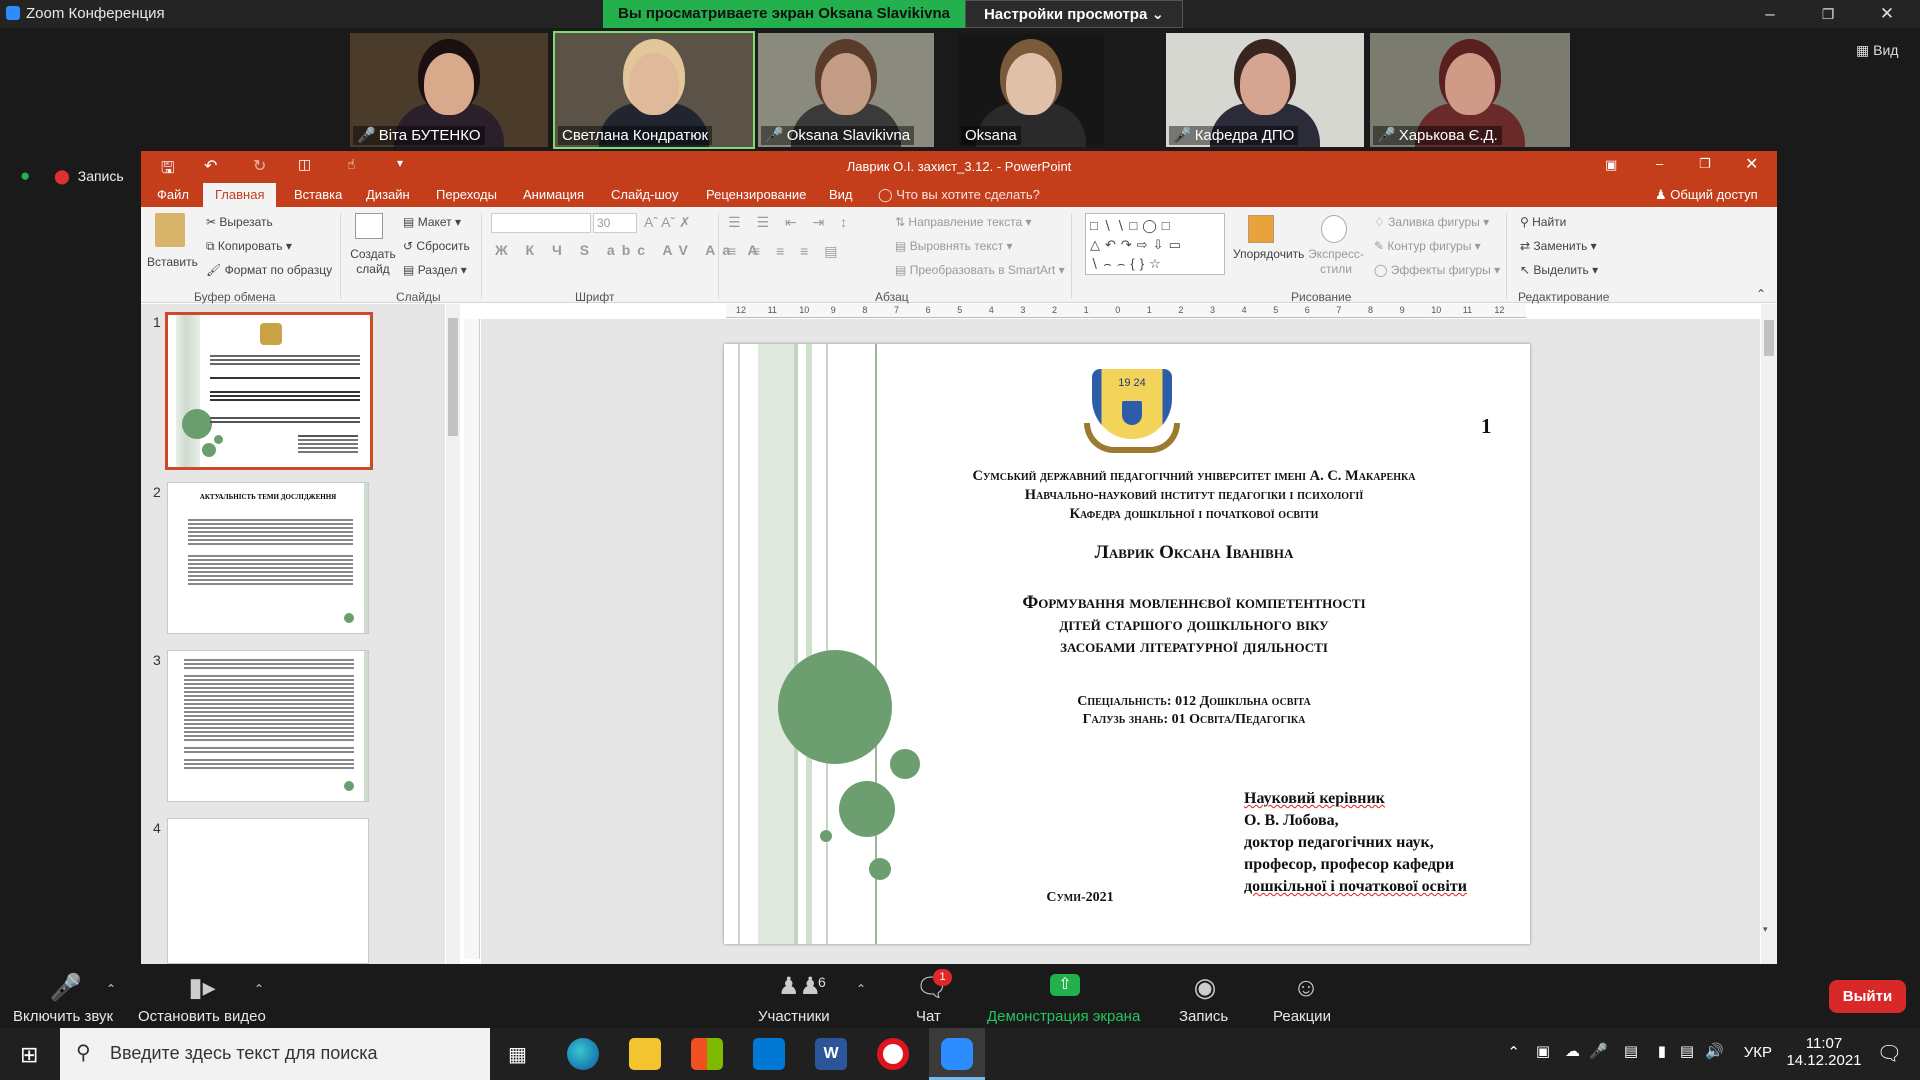 The width and height of the screenshot is (1920, 1080). I want to click on record-icon: ◉, so click(1205, 987).